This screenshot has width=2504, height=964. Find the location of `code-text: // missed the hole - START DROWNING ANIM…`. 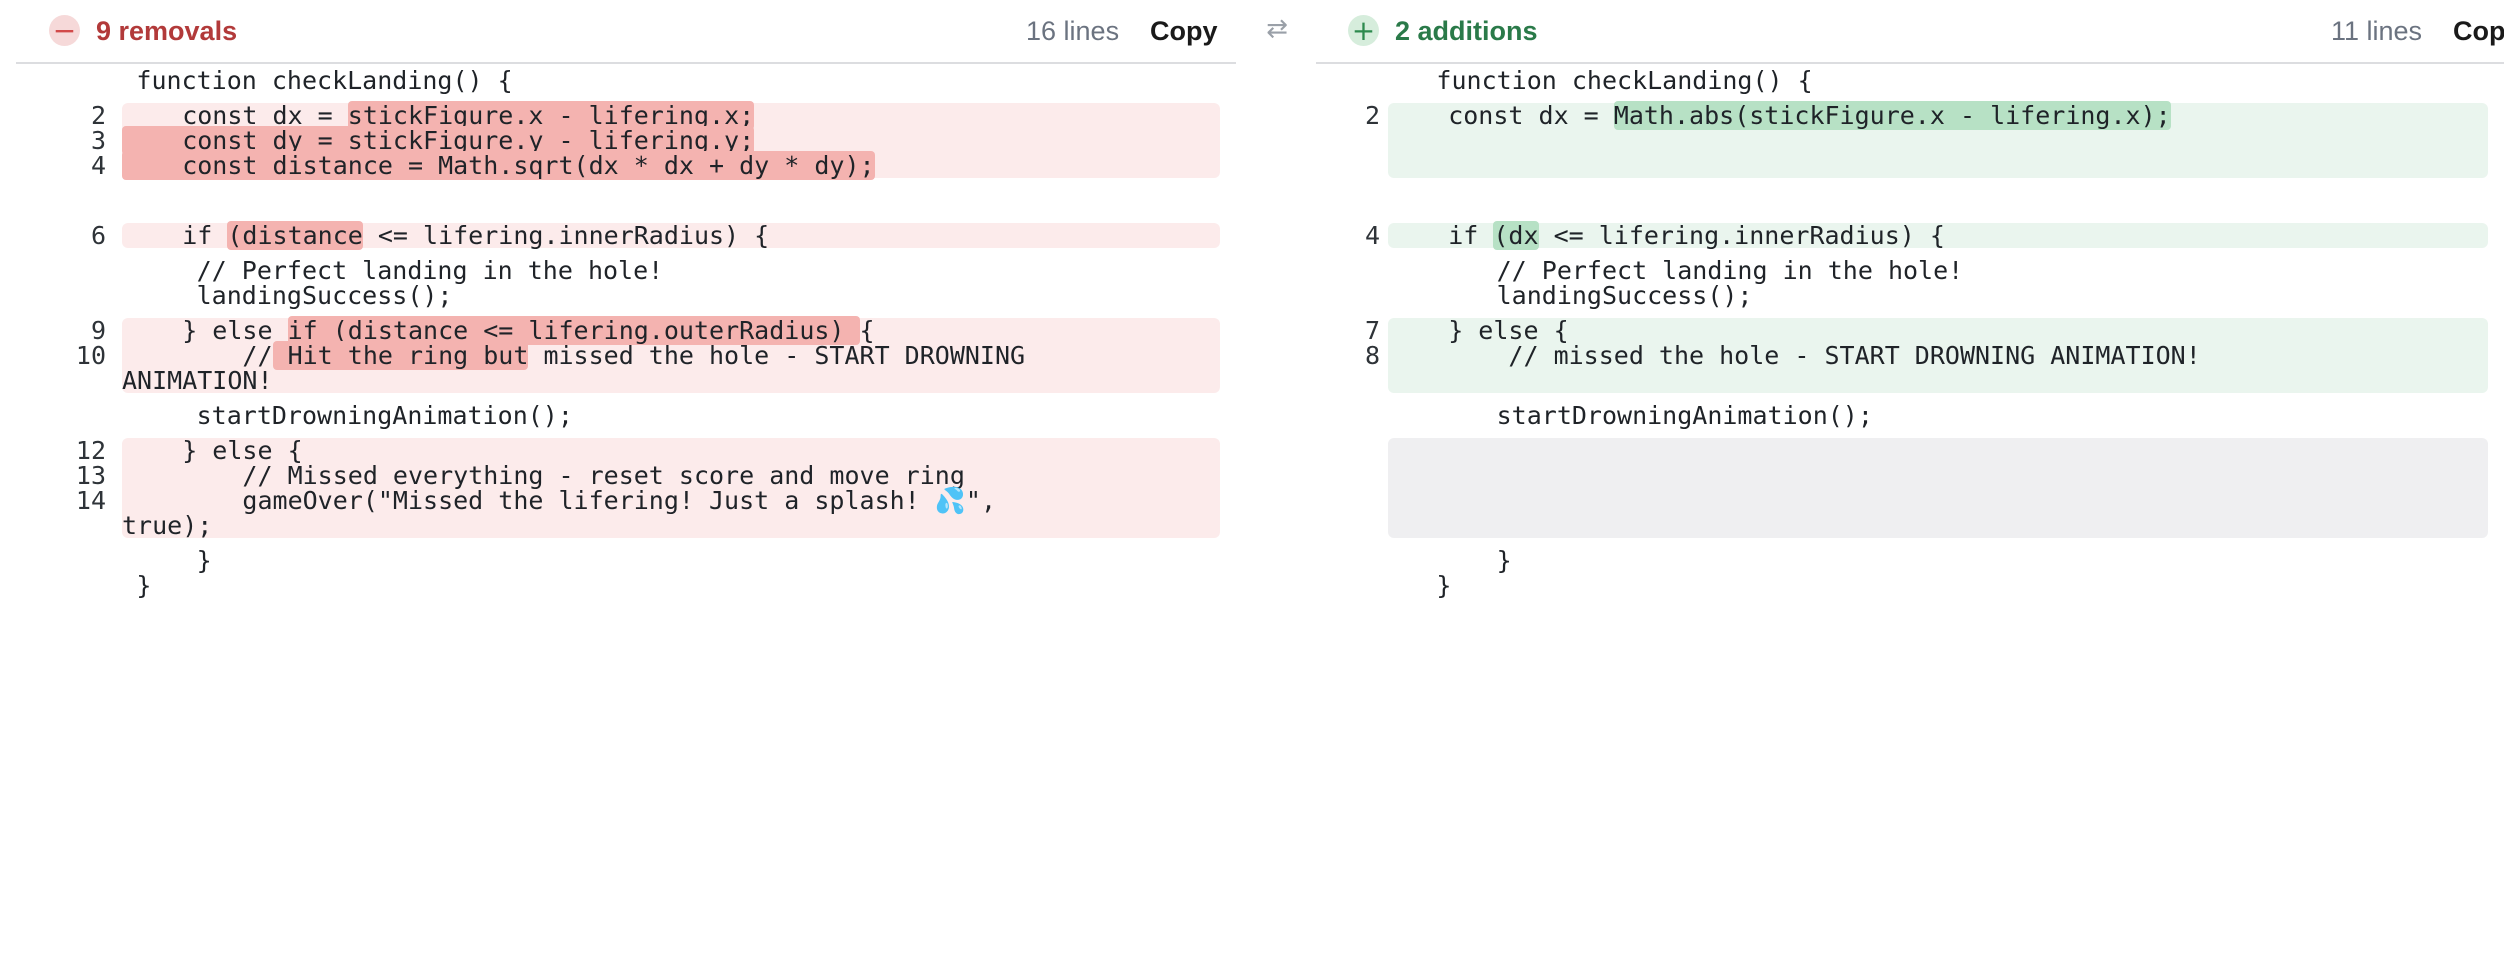

code-text: // missed the hole - START DROWNING ANIM… is located at coordinates (1794, 355).